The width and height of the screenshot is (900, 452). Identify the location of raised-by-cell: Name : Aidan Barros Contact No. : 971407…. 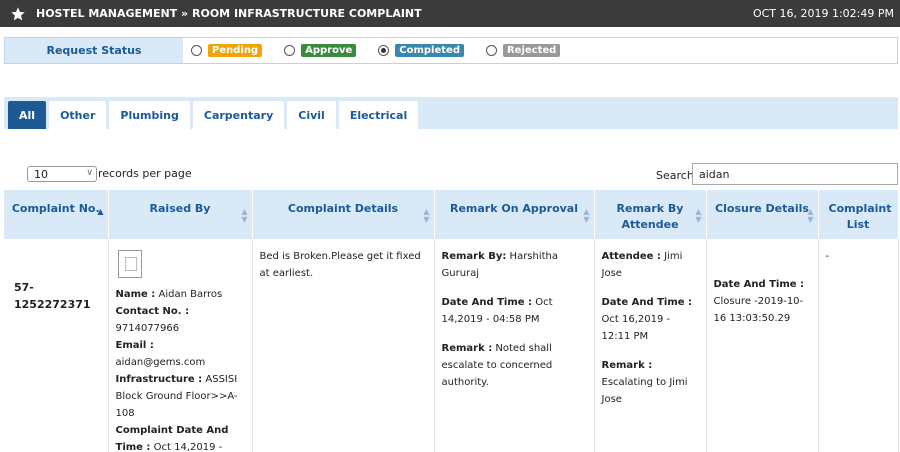
(180, 345).